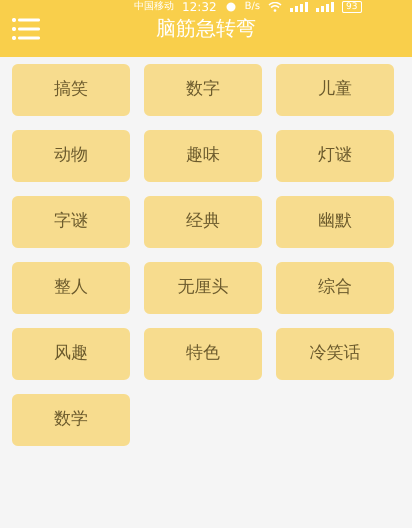 The width and height of the screenshot is (412, 528). Describe the element at coordinates (203, 222) in the screenshot. I see `category-button: 经典` at that location.